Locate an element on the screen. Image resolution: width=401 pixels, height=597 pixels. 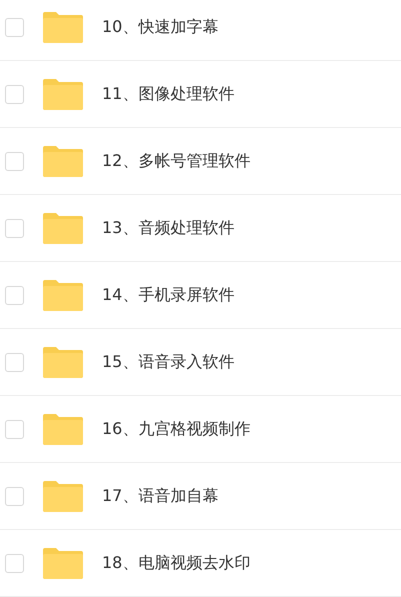
folder-name: 18、电脑视频去水印 is located at coordinates (176, 563).